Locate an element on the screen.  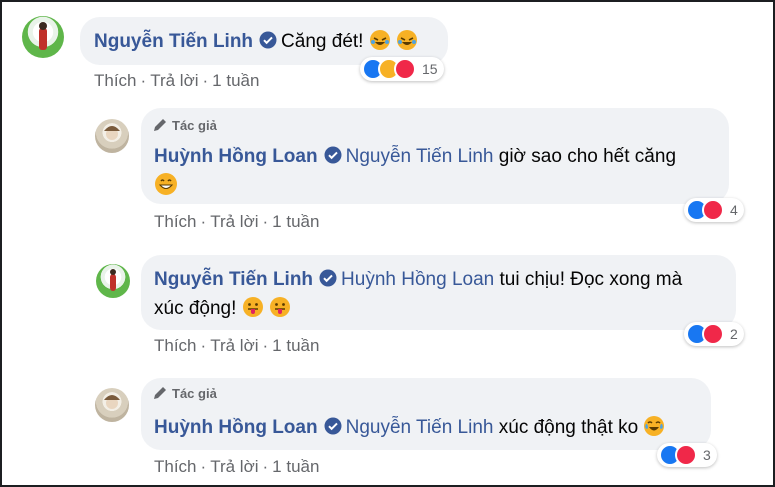
reaction-count: 3 is located at coordinates (707, 455).